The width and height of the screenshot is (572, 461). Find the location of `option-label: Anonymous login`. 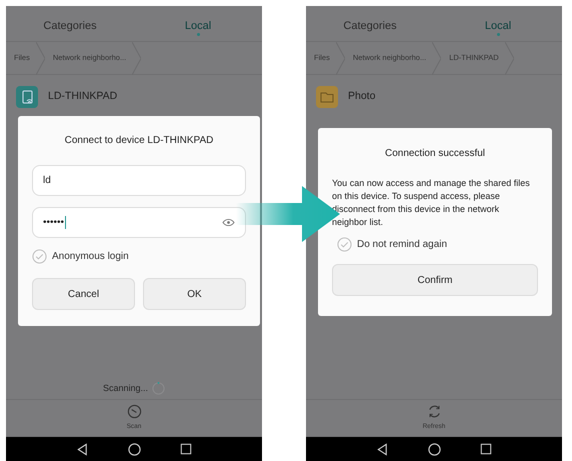

option-label: Anonymous login is located at coordinates (90, 256).